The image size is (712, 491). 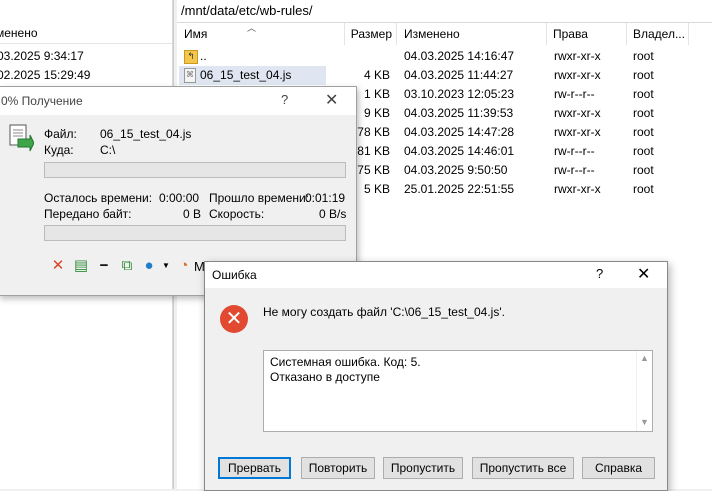 I want to click on scroll-up-icon: ▲, so click(x=644, y=358).